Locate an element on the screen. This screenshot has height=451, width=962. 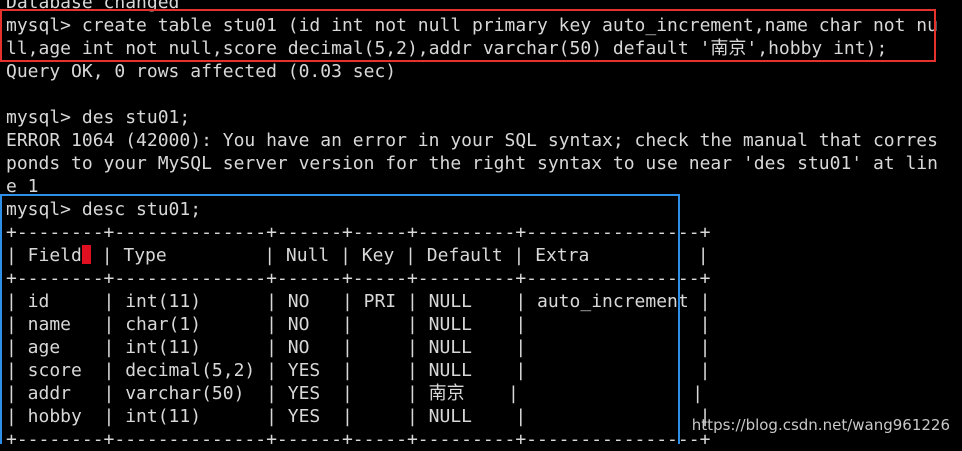
watermark-url: https://blog.csdn.net/wang961226 is located at coordinates (820, 425).